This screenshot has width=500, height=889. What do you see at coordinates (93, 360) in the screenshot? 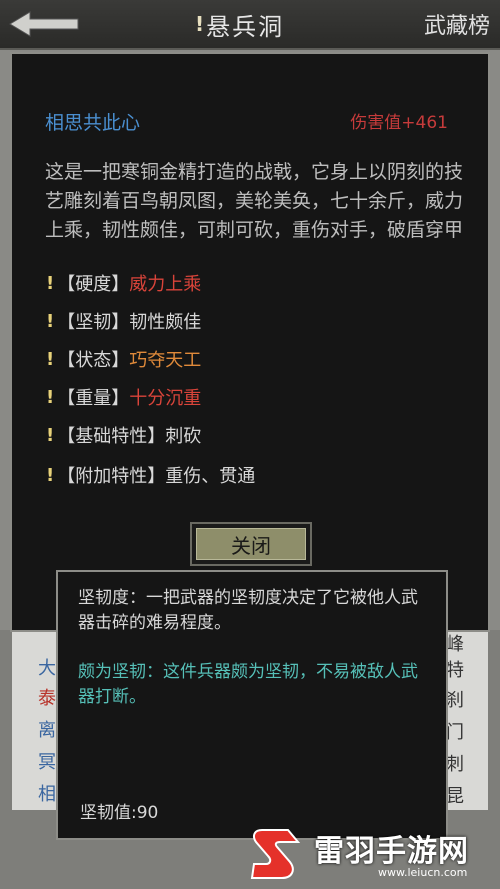
I see `attribute-label: 【状态】` at bounding box center [93, 360].